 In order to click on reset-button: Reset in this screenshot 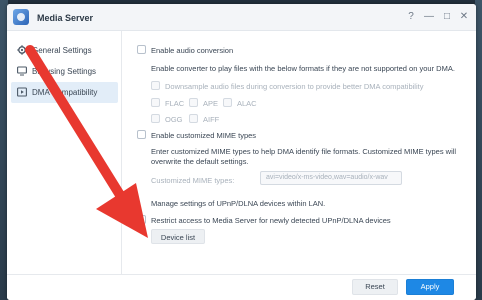, I will do `click(375, 287)`.